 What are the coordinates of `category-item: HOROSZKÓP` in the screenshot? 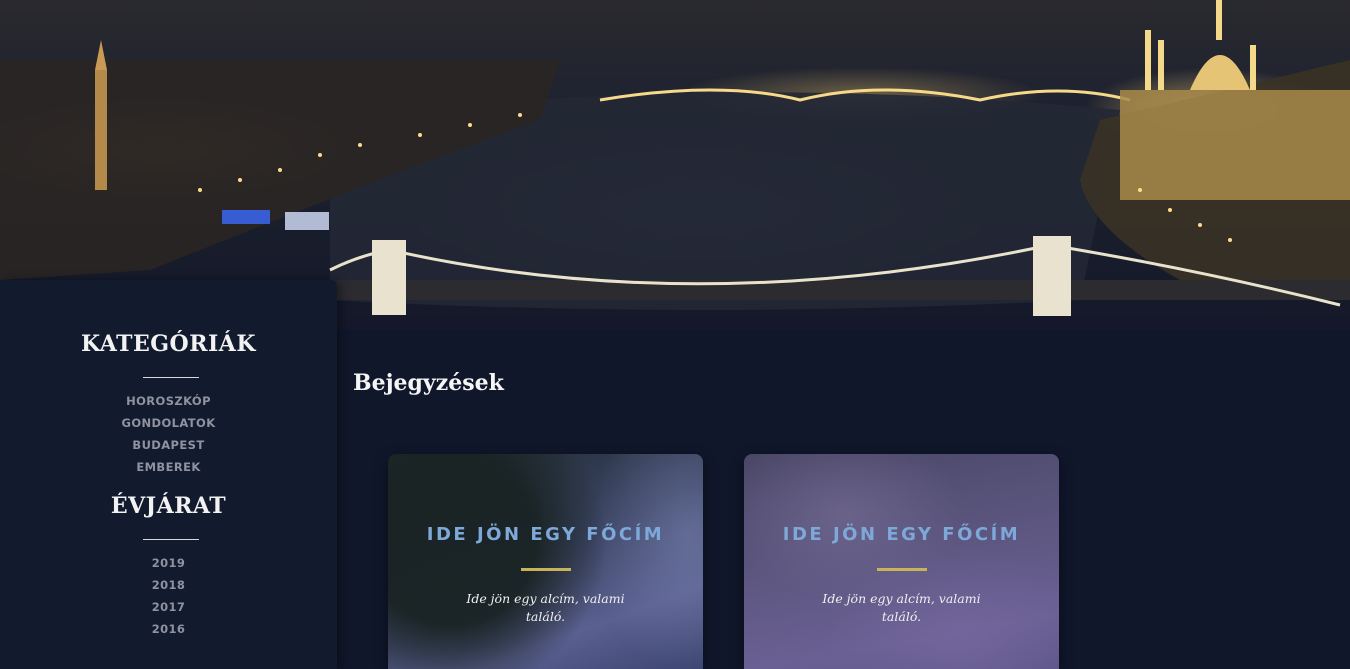 It's located at (168, 401).